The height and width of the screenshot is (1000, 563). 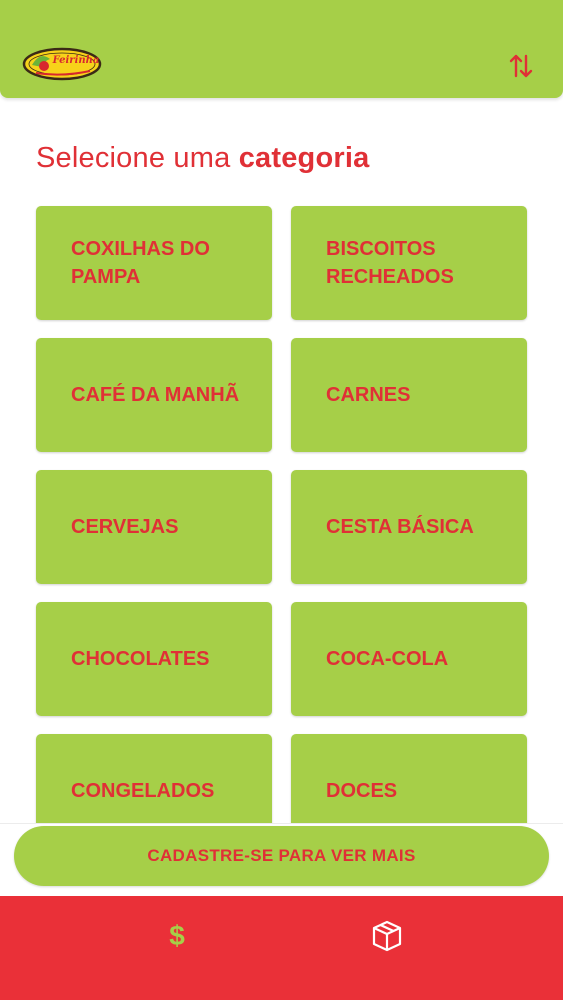 I want to click on category-label: CONGELADOS, so click(x=143, y=791).